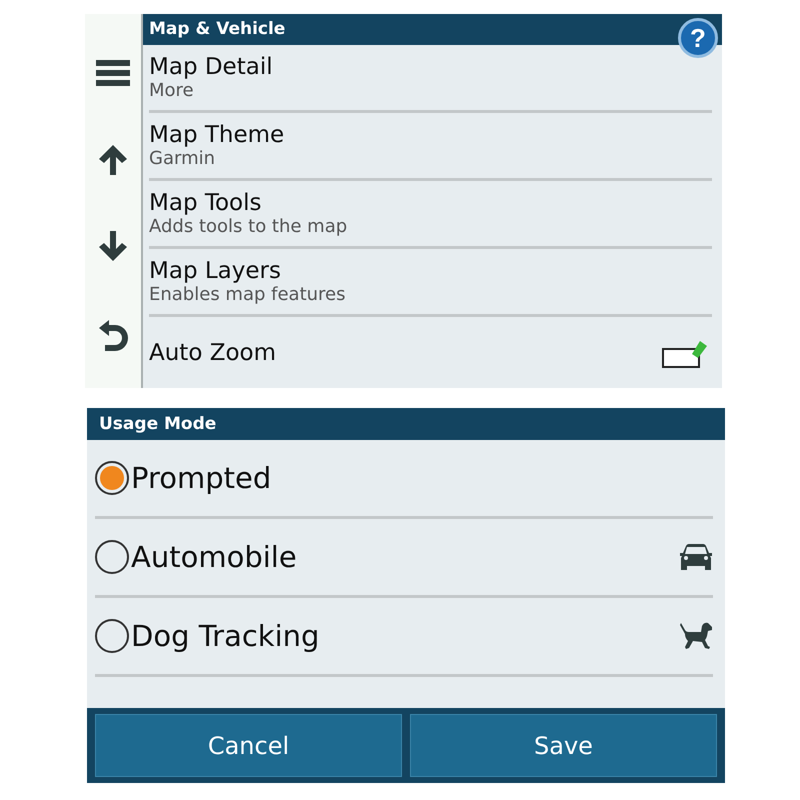  What do you see at coordinates (113, 247) in the screenshot?
I see `arrow-down-icon` at bounding box center [113, 247].